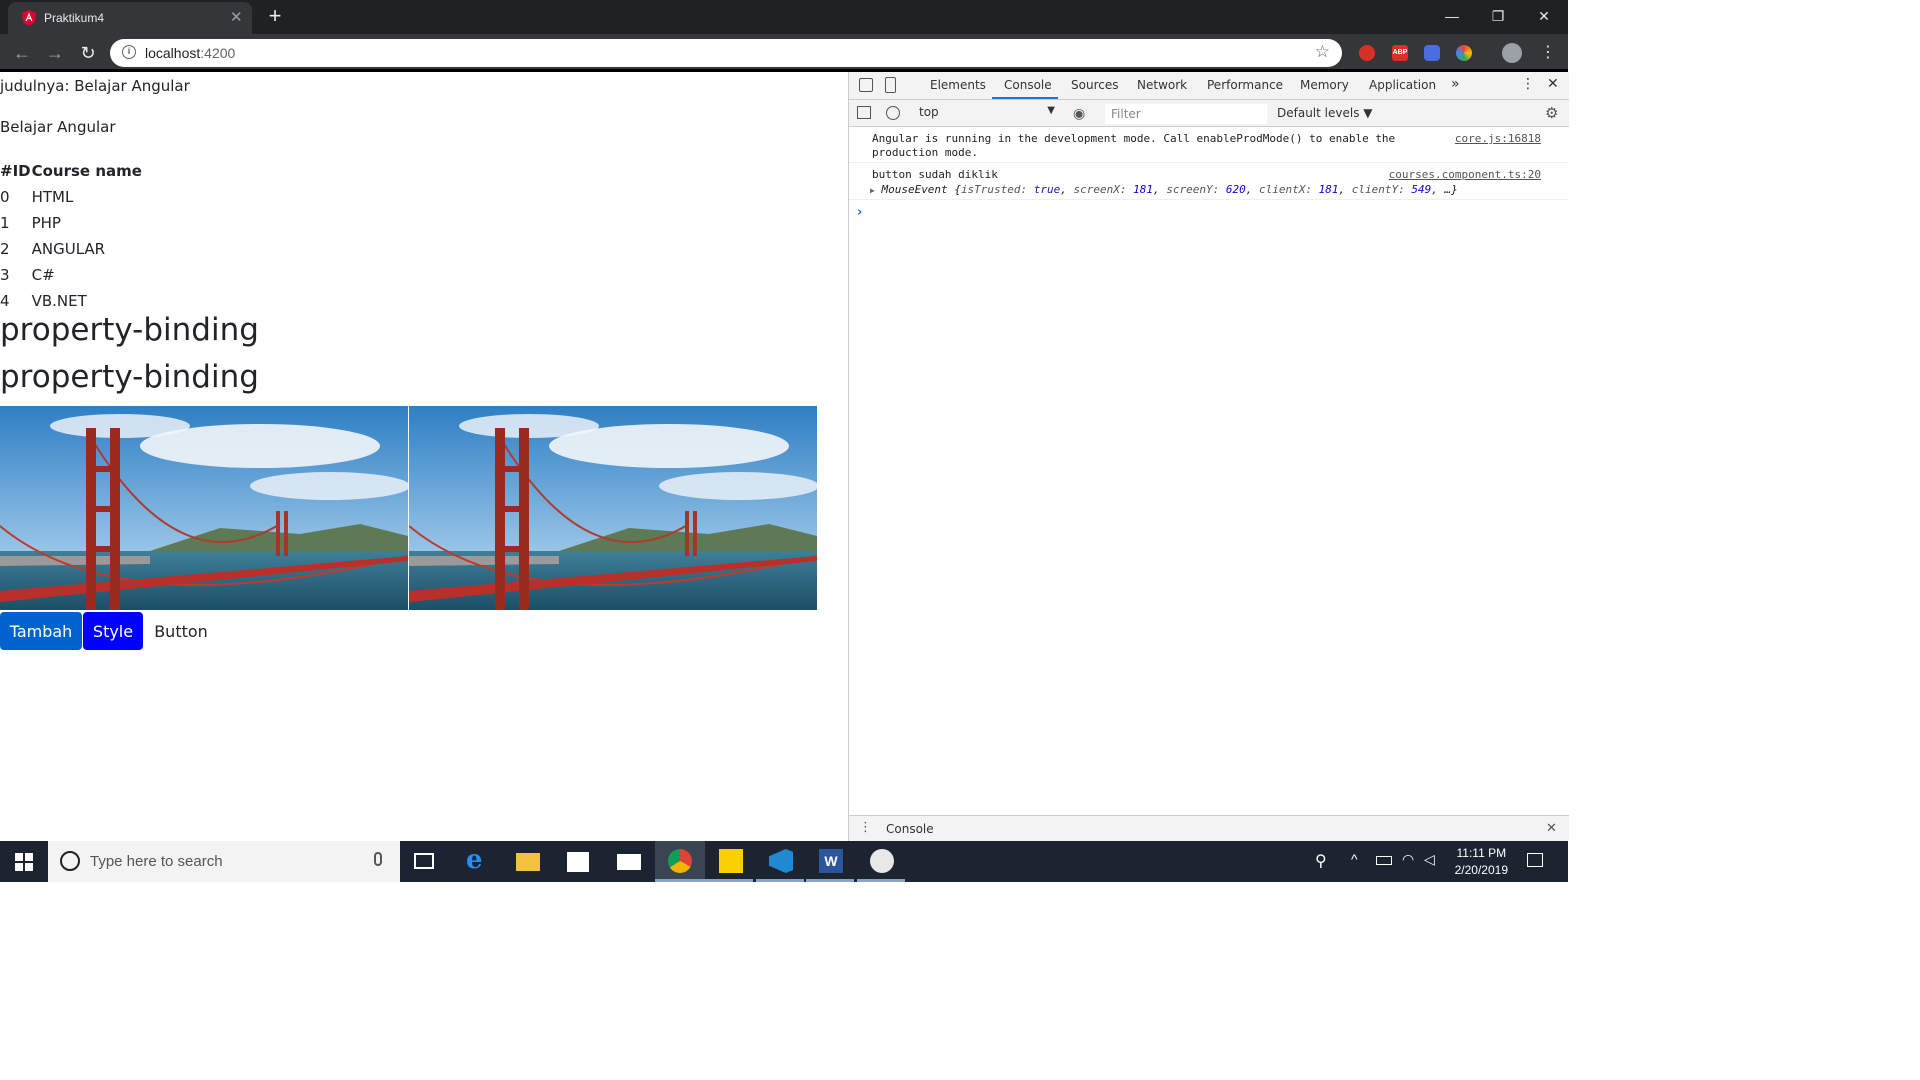 The width and height of the screenshot is (1920, 1080). What do you see at coordinates (882, 861) in the screenshot?
I see `paint-icon` at bounding box center [882, 861].